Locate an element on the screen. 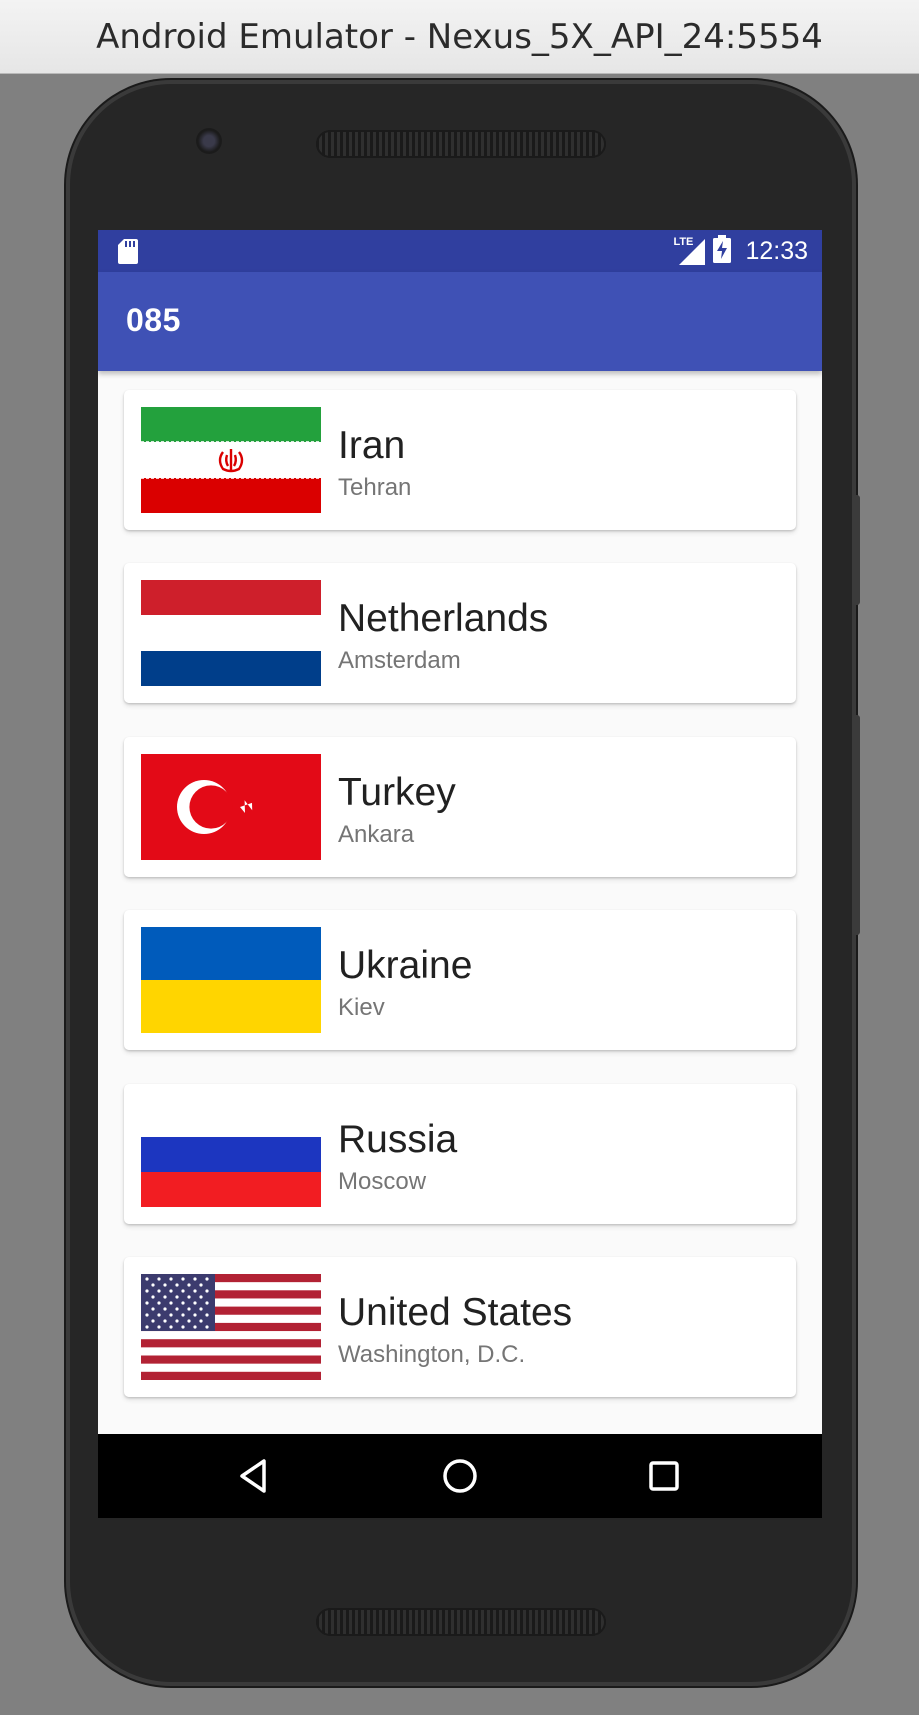  home-icon is located at coordinates (460, 1478).